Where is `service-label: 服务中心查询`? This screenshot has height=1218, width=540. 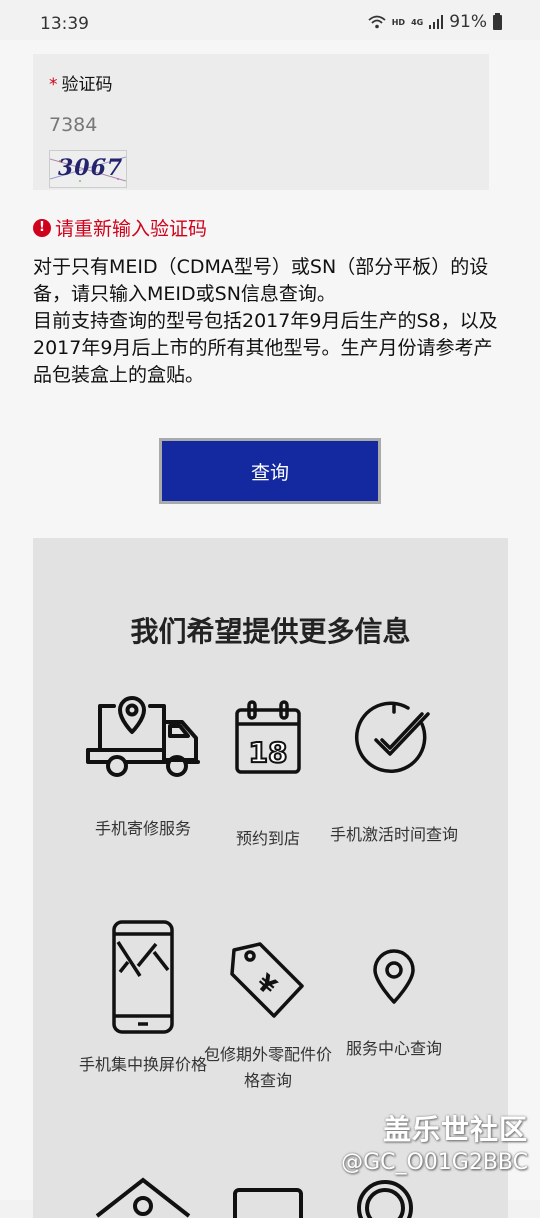
service-label: 服务中心查询 is located at coordinates (393, 1048).